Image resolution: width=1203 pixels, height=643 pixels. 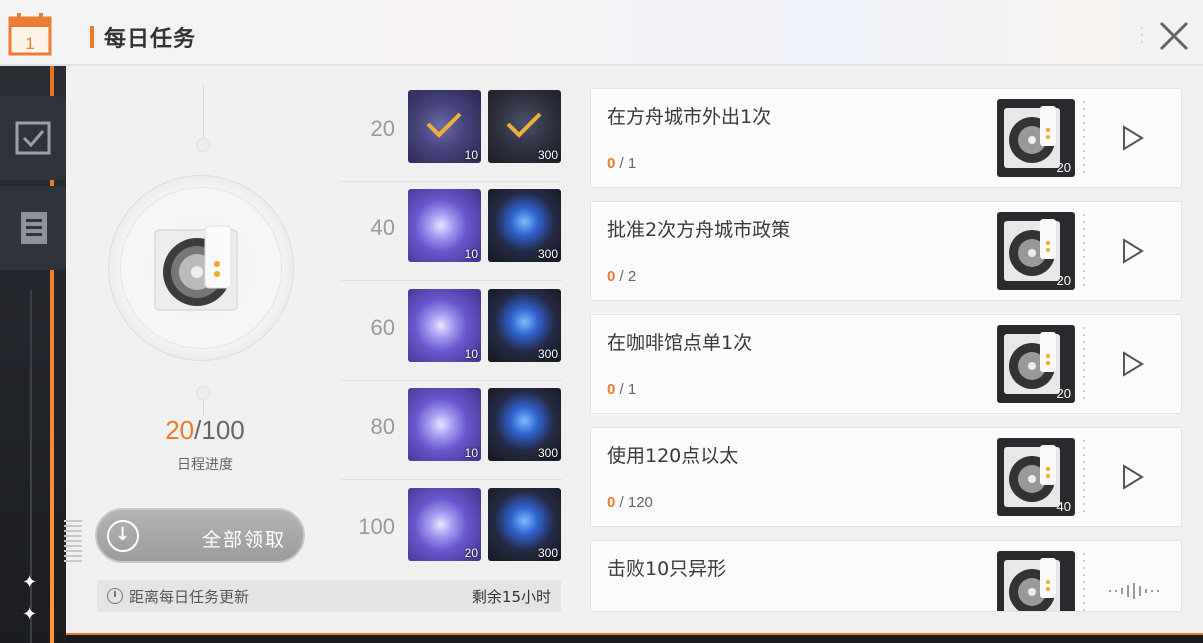 What do you see at coordinates (329, 596) in the screenshot?
I see `refresh-timer-bar: 距离每日任务更新 剩余15小时` at bounding box center [329, 596].